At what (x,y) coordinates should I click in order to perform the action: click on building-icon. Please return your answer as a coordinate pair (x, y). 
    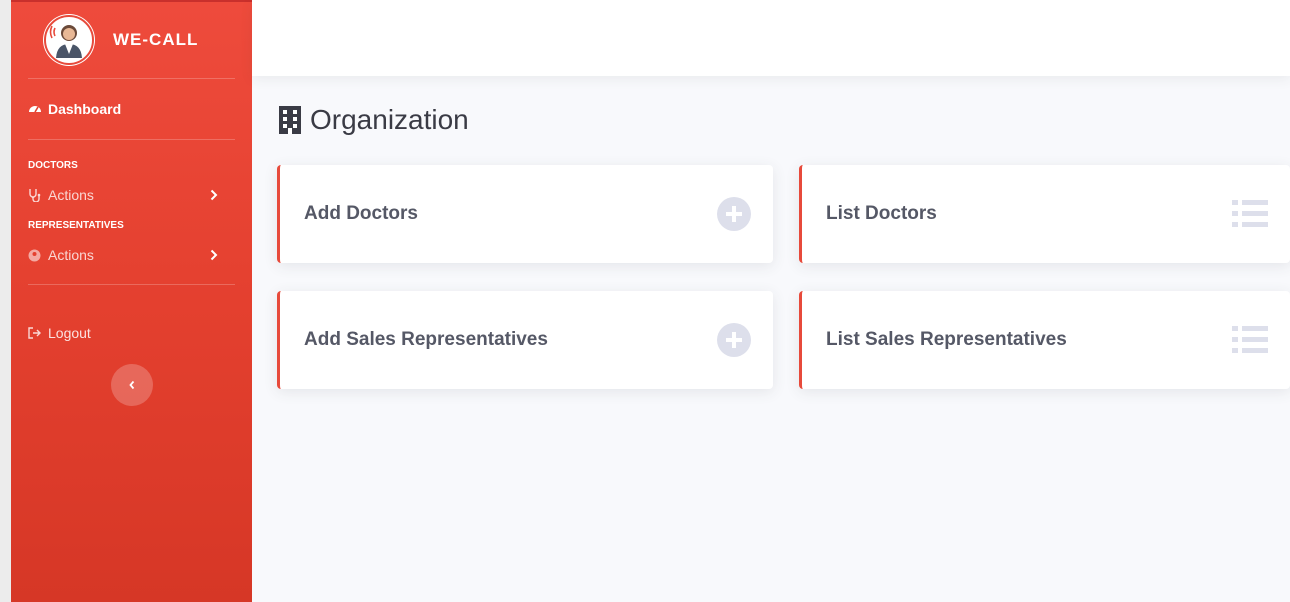
    Looking at the image, I should click on (290, 120).